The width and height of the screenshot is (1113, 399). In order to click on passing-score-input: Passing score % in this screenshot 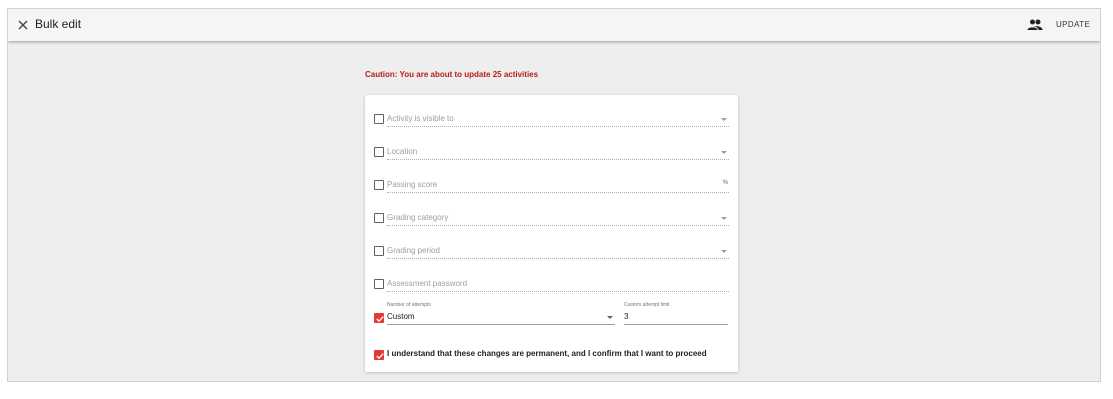, I will do `click(558, 185)`.